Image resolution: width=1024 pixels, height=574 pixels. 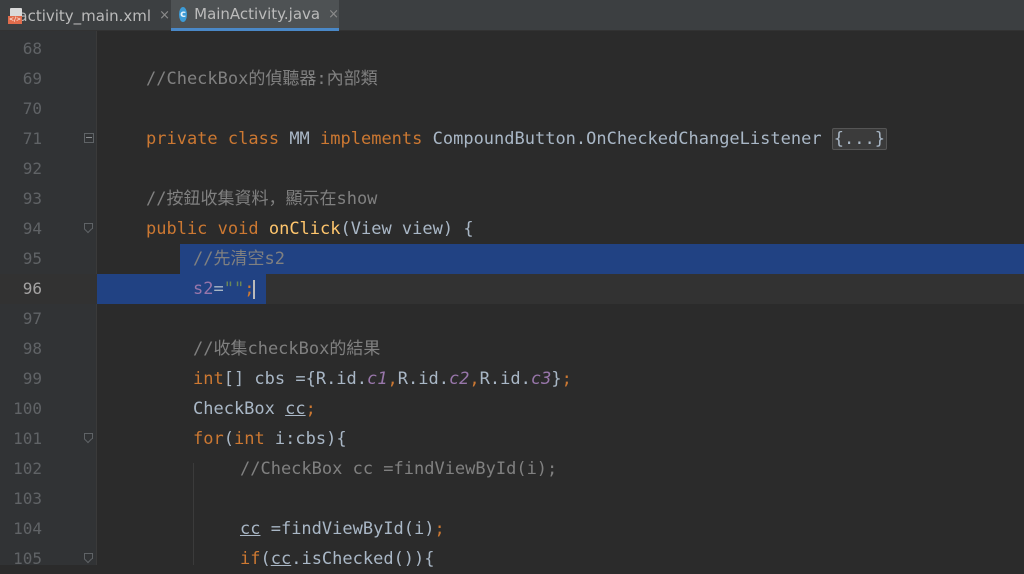 What do you see at coordinates (27, 408) in the screenshot?
I see `line-number: 100` at bounding box center [27, 408].